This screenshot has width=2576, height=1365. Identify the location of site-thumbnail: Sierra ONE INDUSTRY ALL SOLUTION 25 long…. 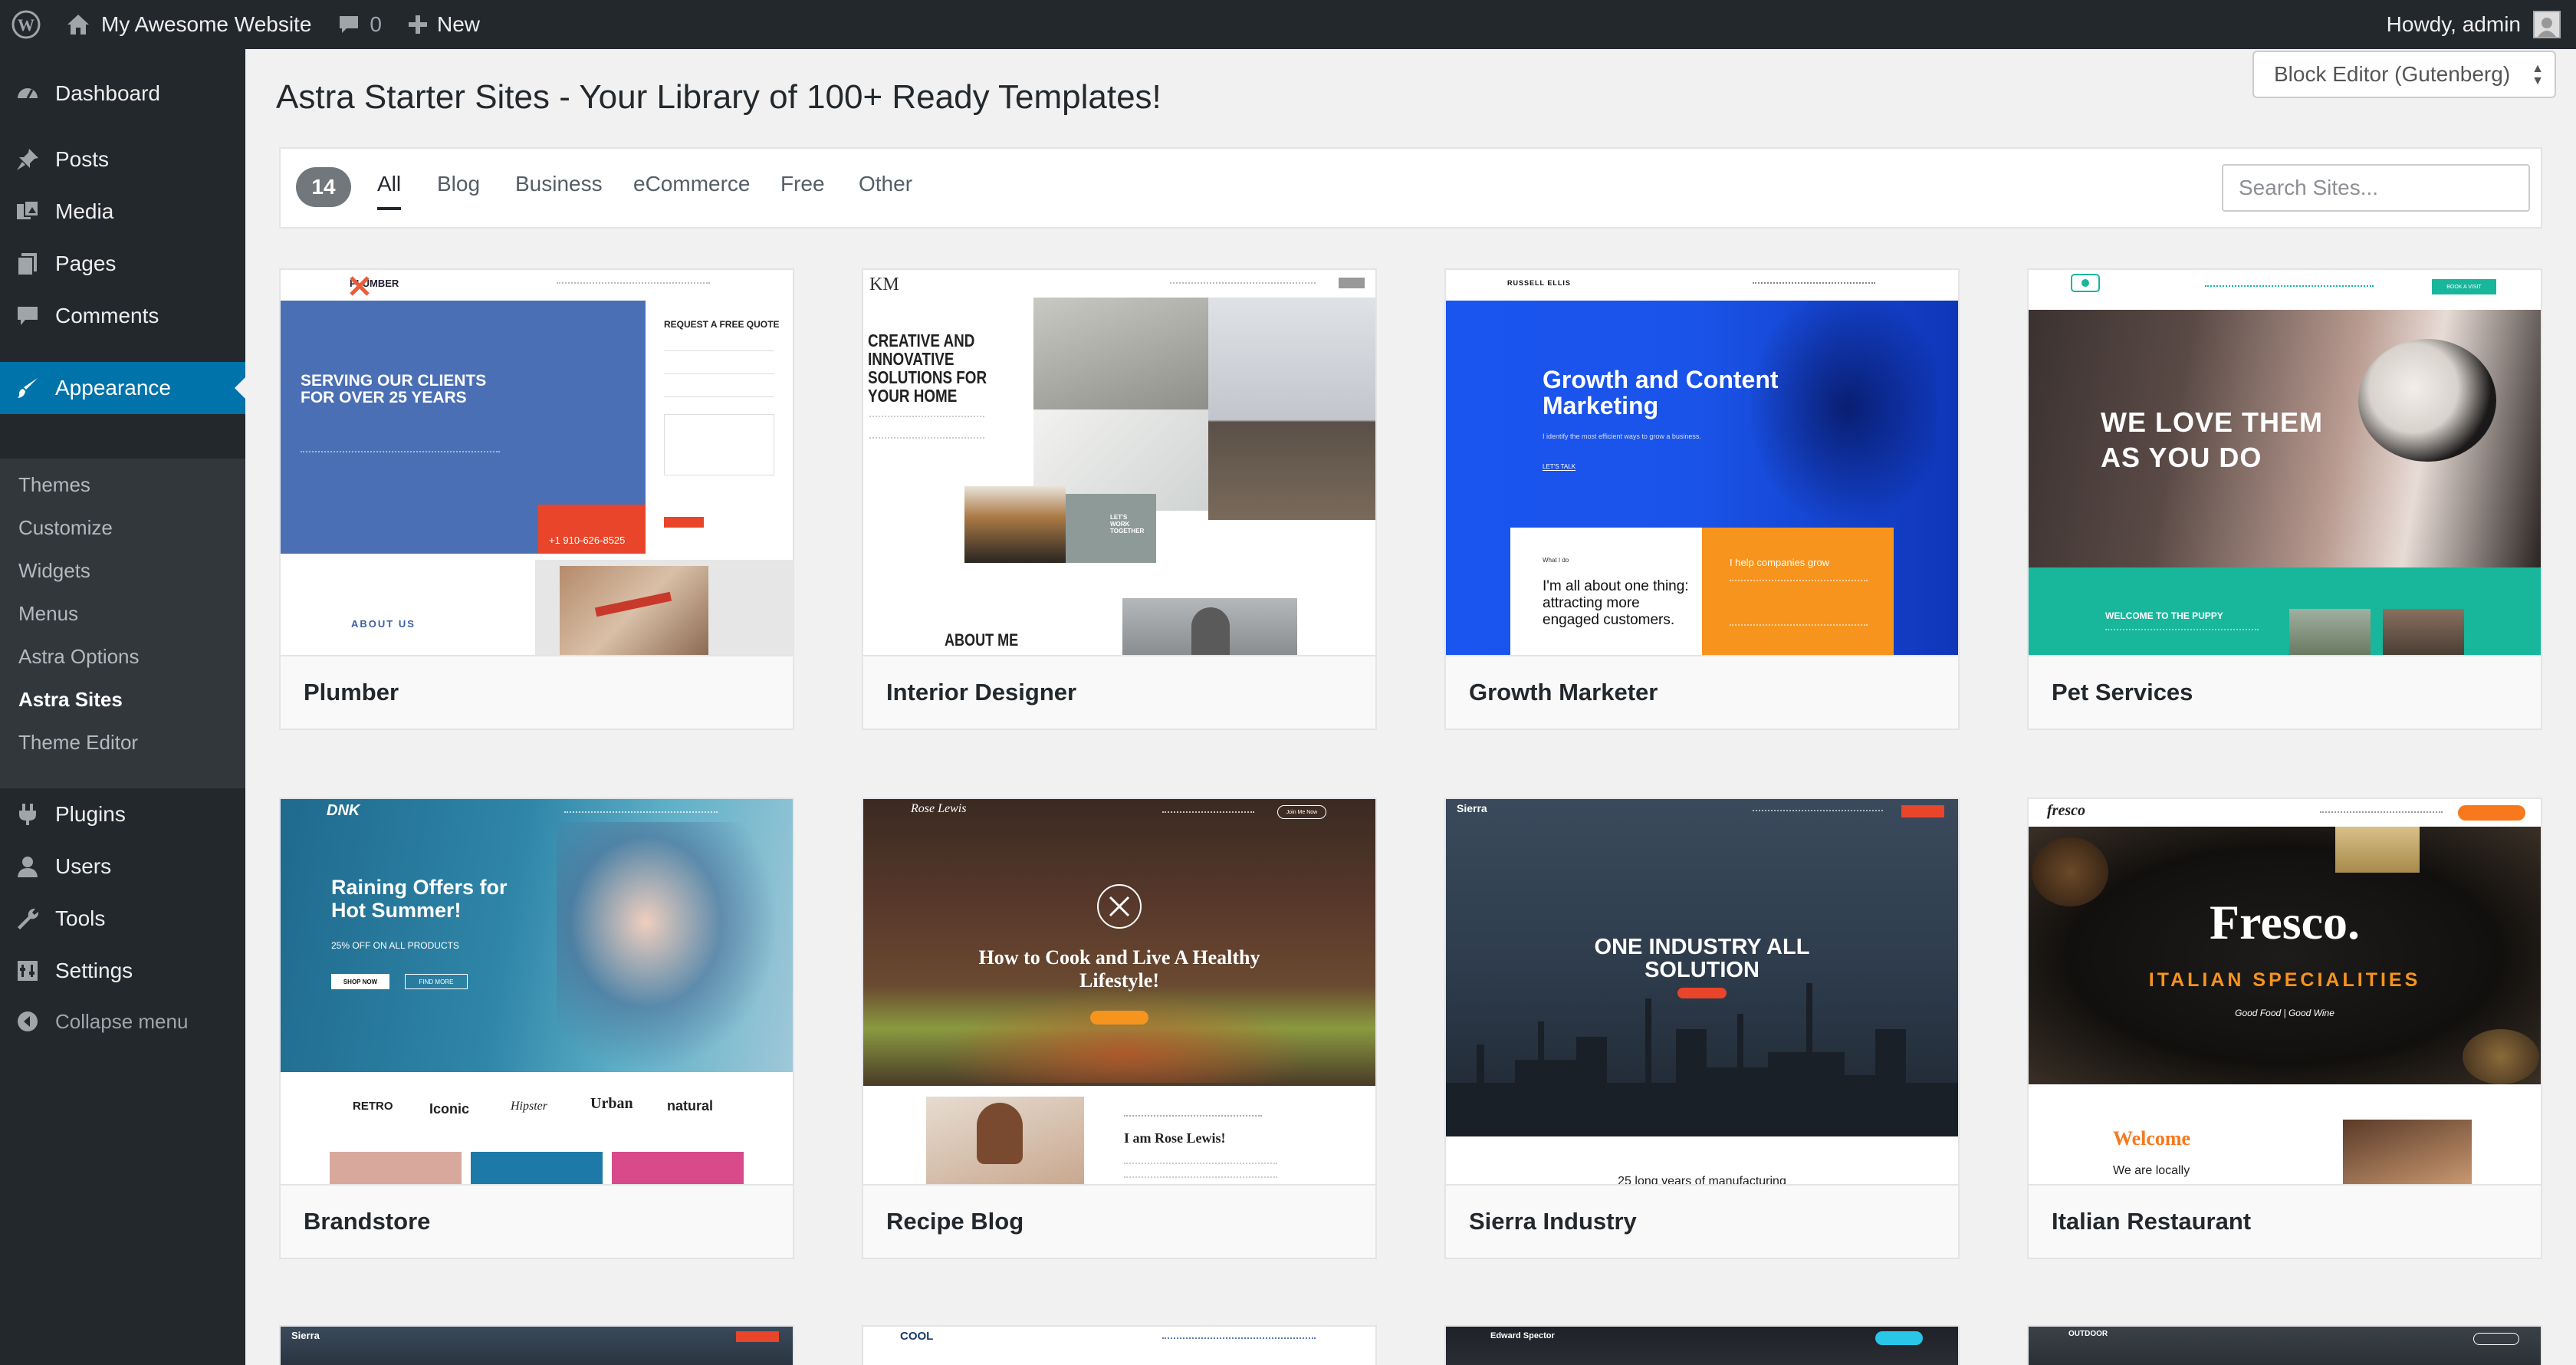
(1702, 992).